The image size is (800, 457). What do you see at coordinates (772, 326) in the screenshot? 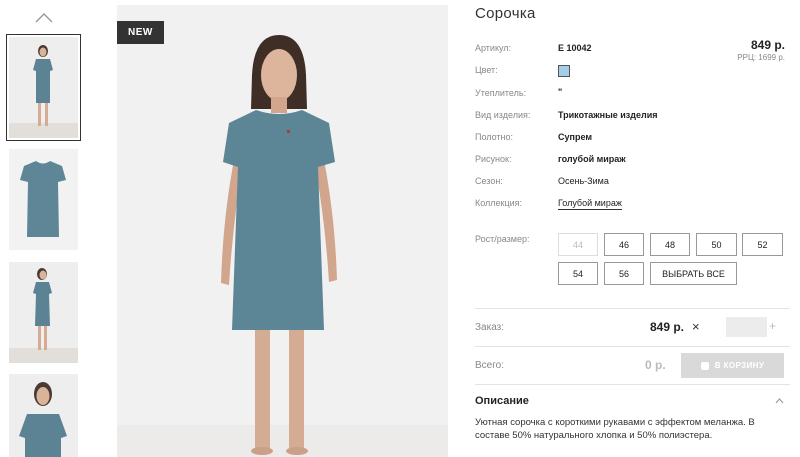
I see `plus-icon: +` at bounding box center [772, 326].